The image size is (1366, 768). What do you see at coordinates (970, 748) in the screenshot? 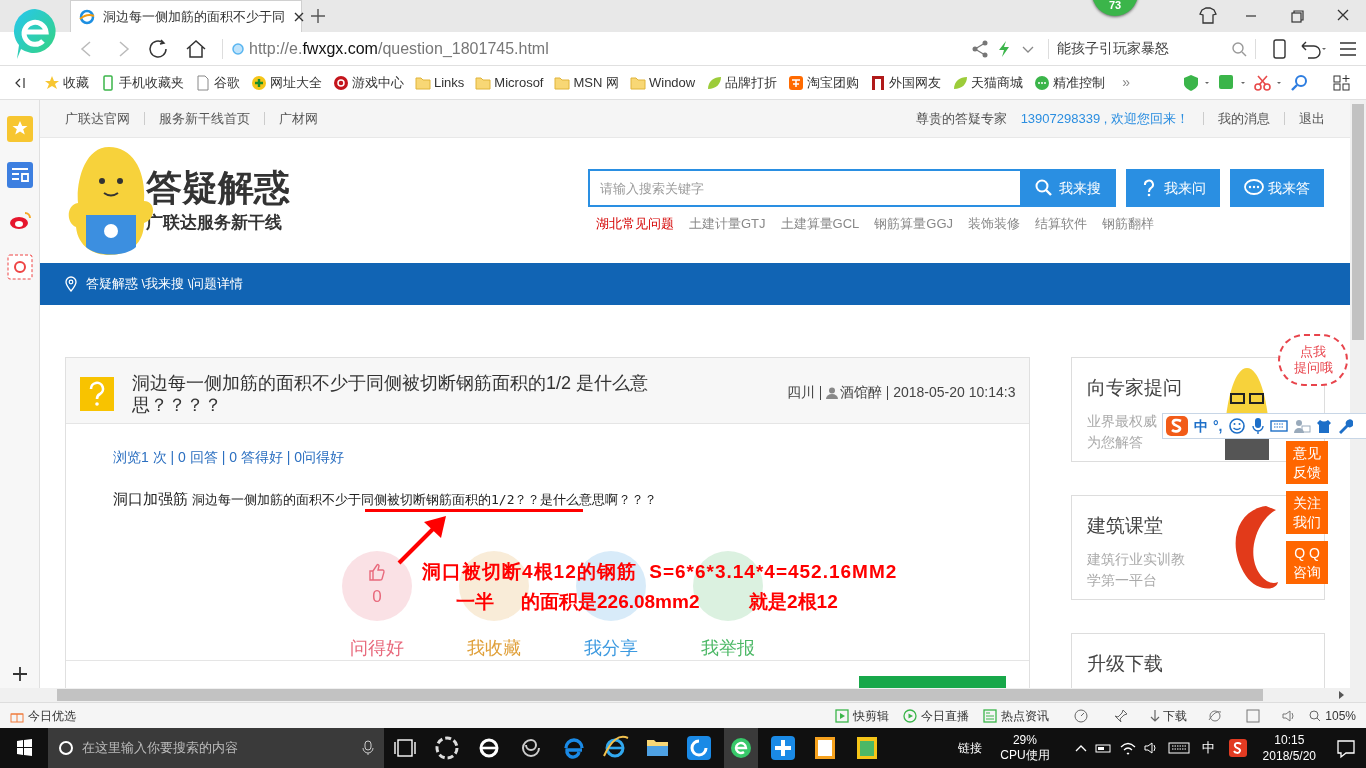
I see `toolbar-link: 链接` at bounding box center [970, 748].